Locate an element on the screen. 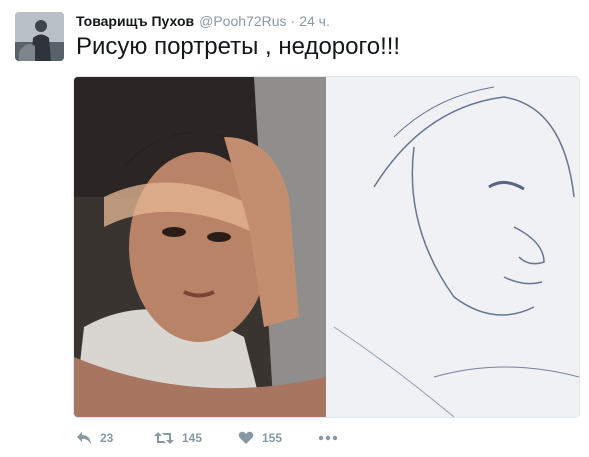  tweet-timestamp: 24 ч. is located at coordinates (314, 21).